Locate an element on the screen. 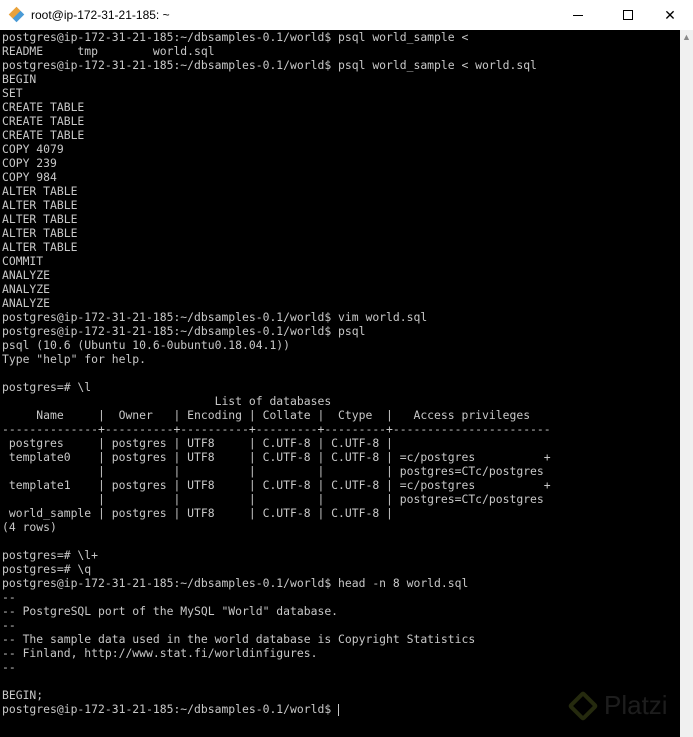 Image resolution: width=693 pixels, height=737 pixels. terminal-line: postgres=# \l+ is located at coordinates (50, 555).